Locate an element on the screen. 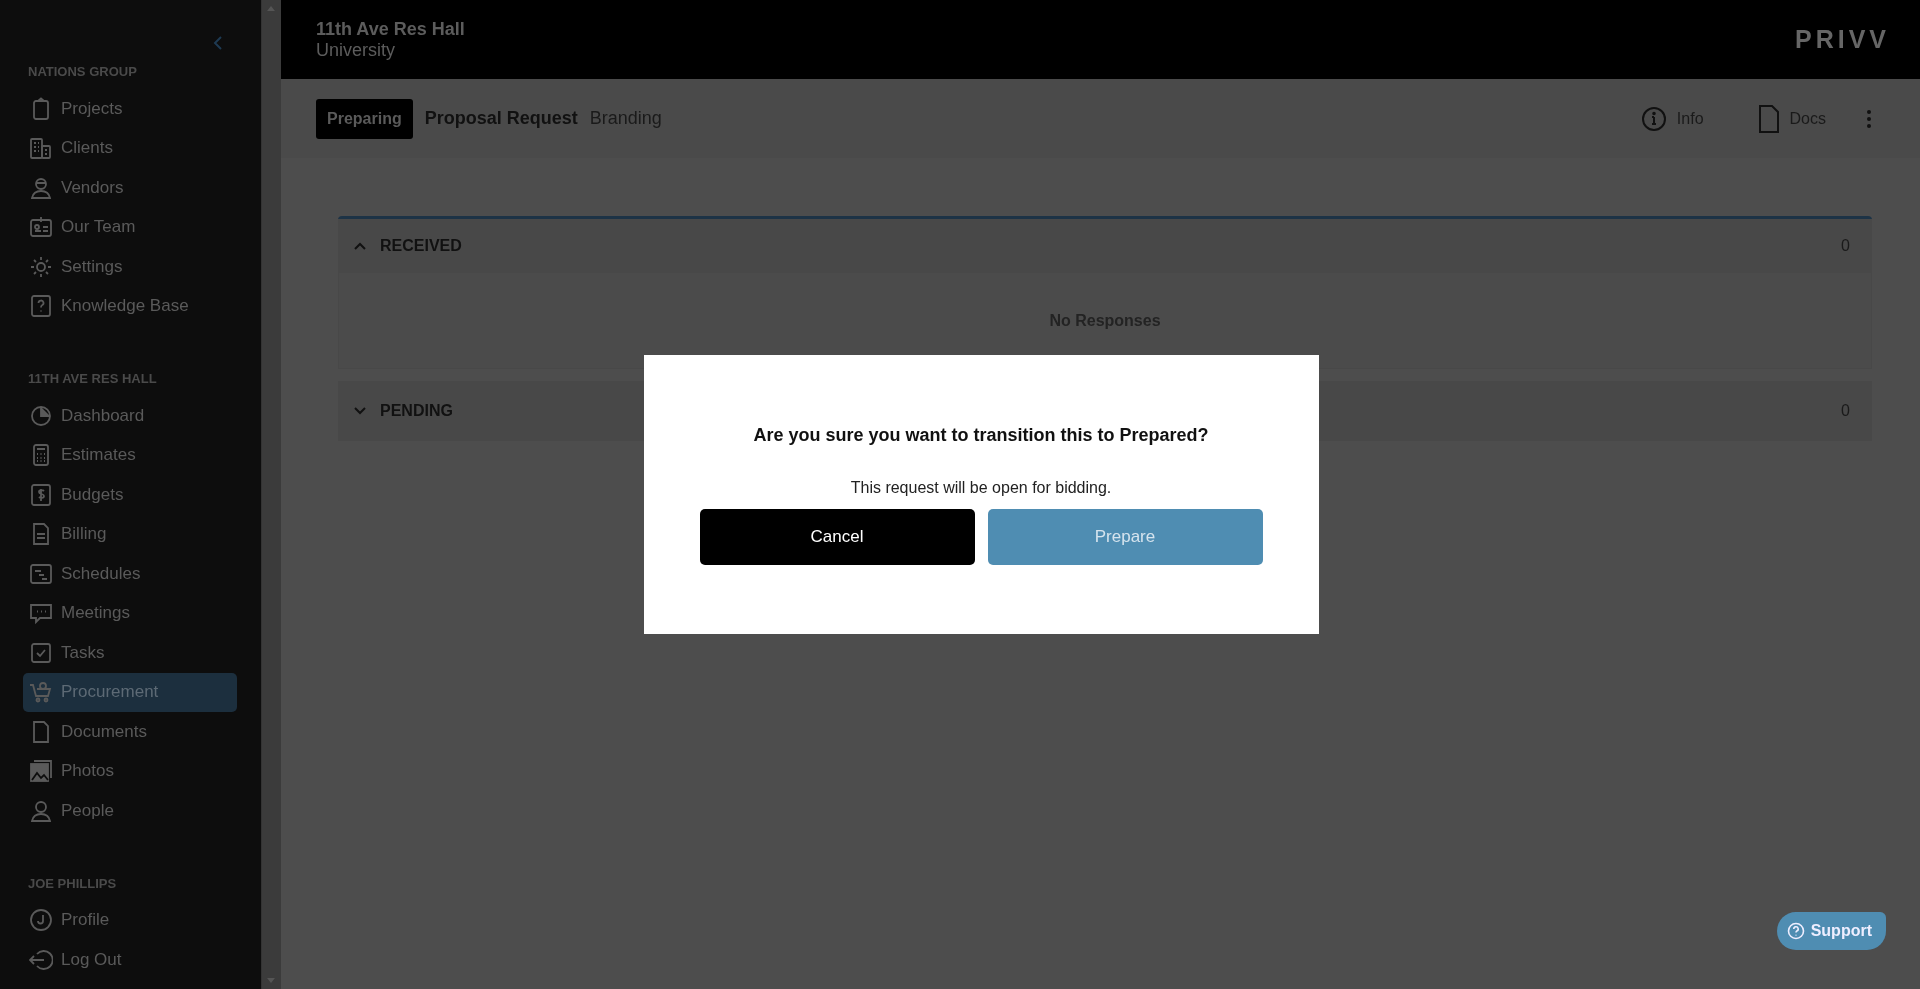 The height and width of the screenshot is (989, 1920). section-heading: JOE PHILLIPS is located at coordinates (73, 883).